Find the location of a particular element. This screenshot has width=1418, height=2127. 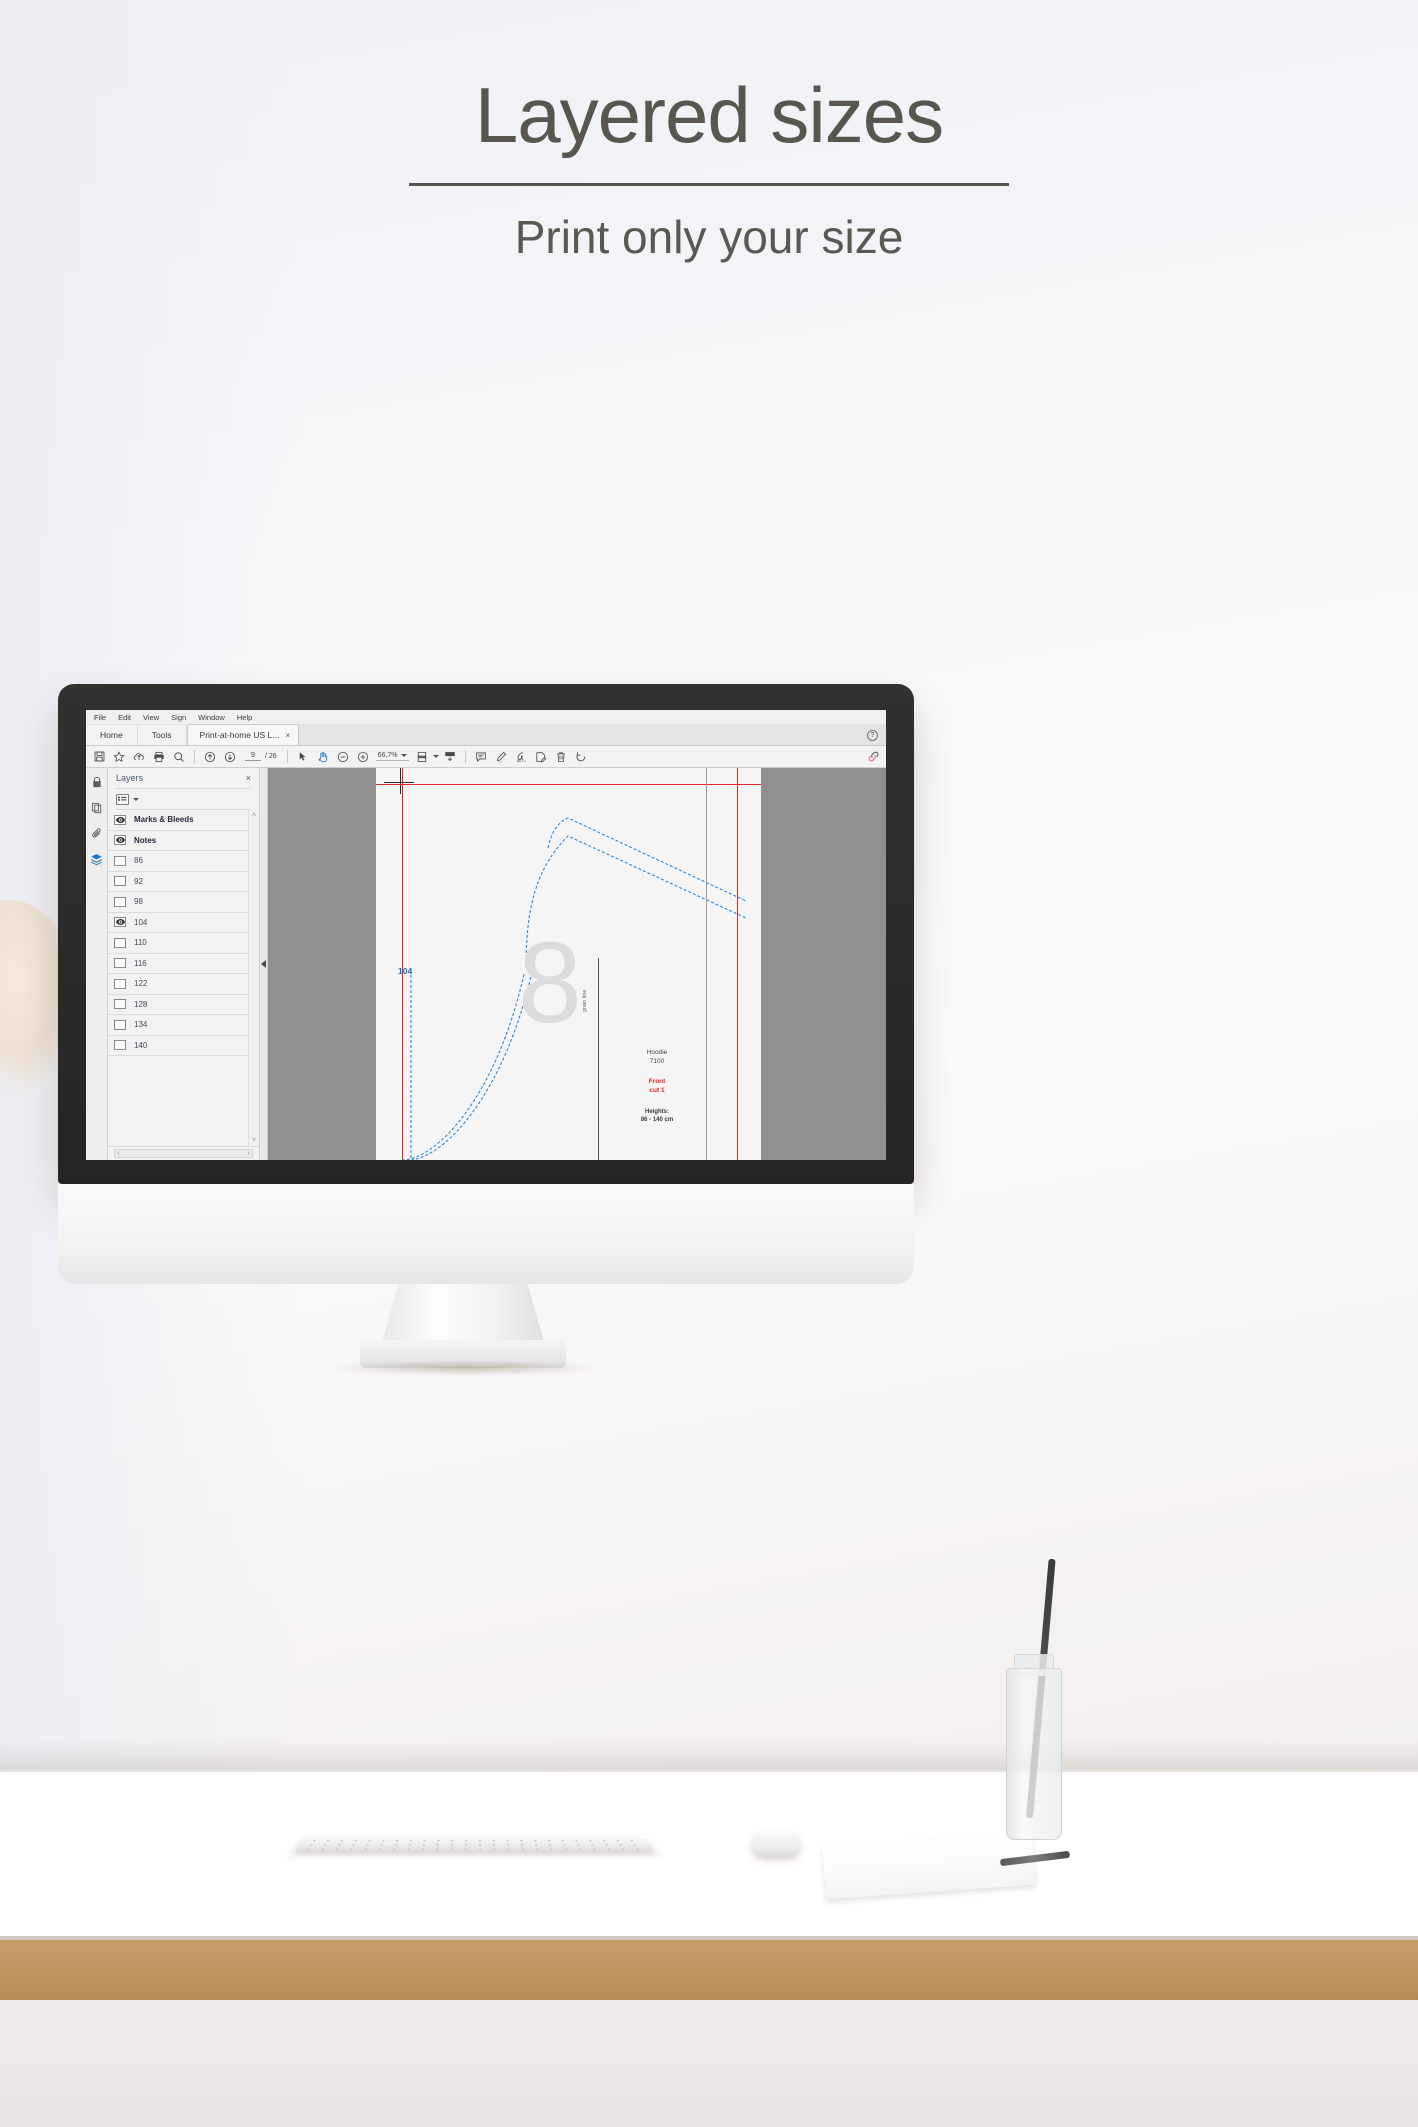

comment-icon is located at coordinates (481, 757).